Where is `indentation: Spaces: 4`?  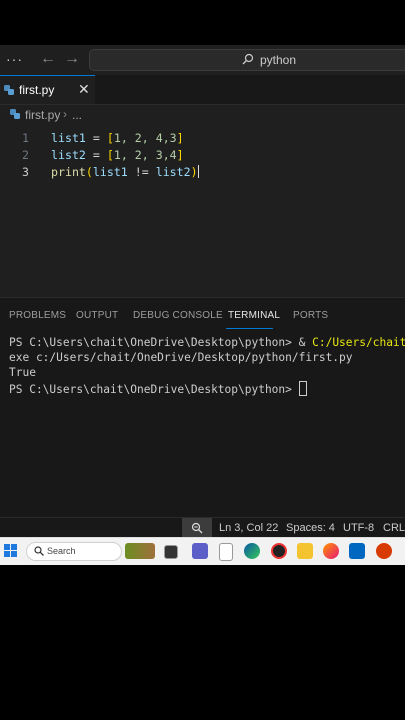 indentation: Spaces: 4 is located at coordinates (310, 528).